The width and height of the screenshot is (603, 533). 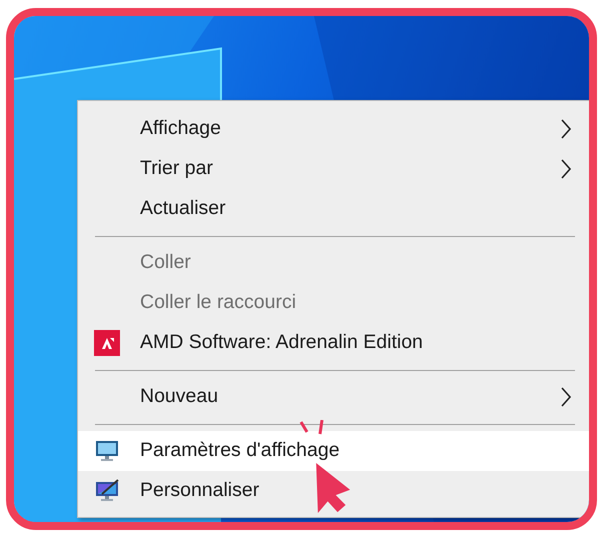 What do you see at coordinates (107, 343) in the screenshot?
I see `app-icon` at bounding box center [107, 343].